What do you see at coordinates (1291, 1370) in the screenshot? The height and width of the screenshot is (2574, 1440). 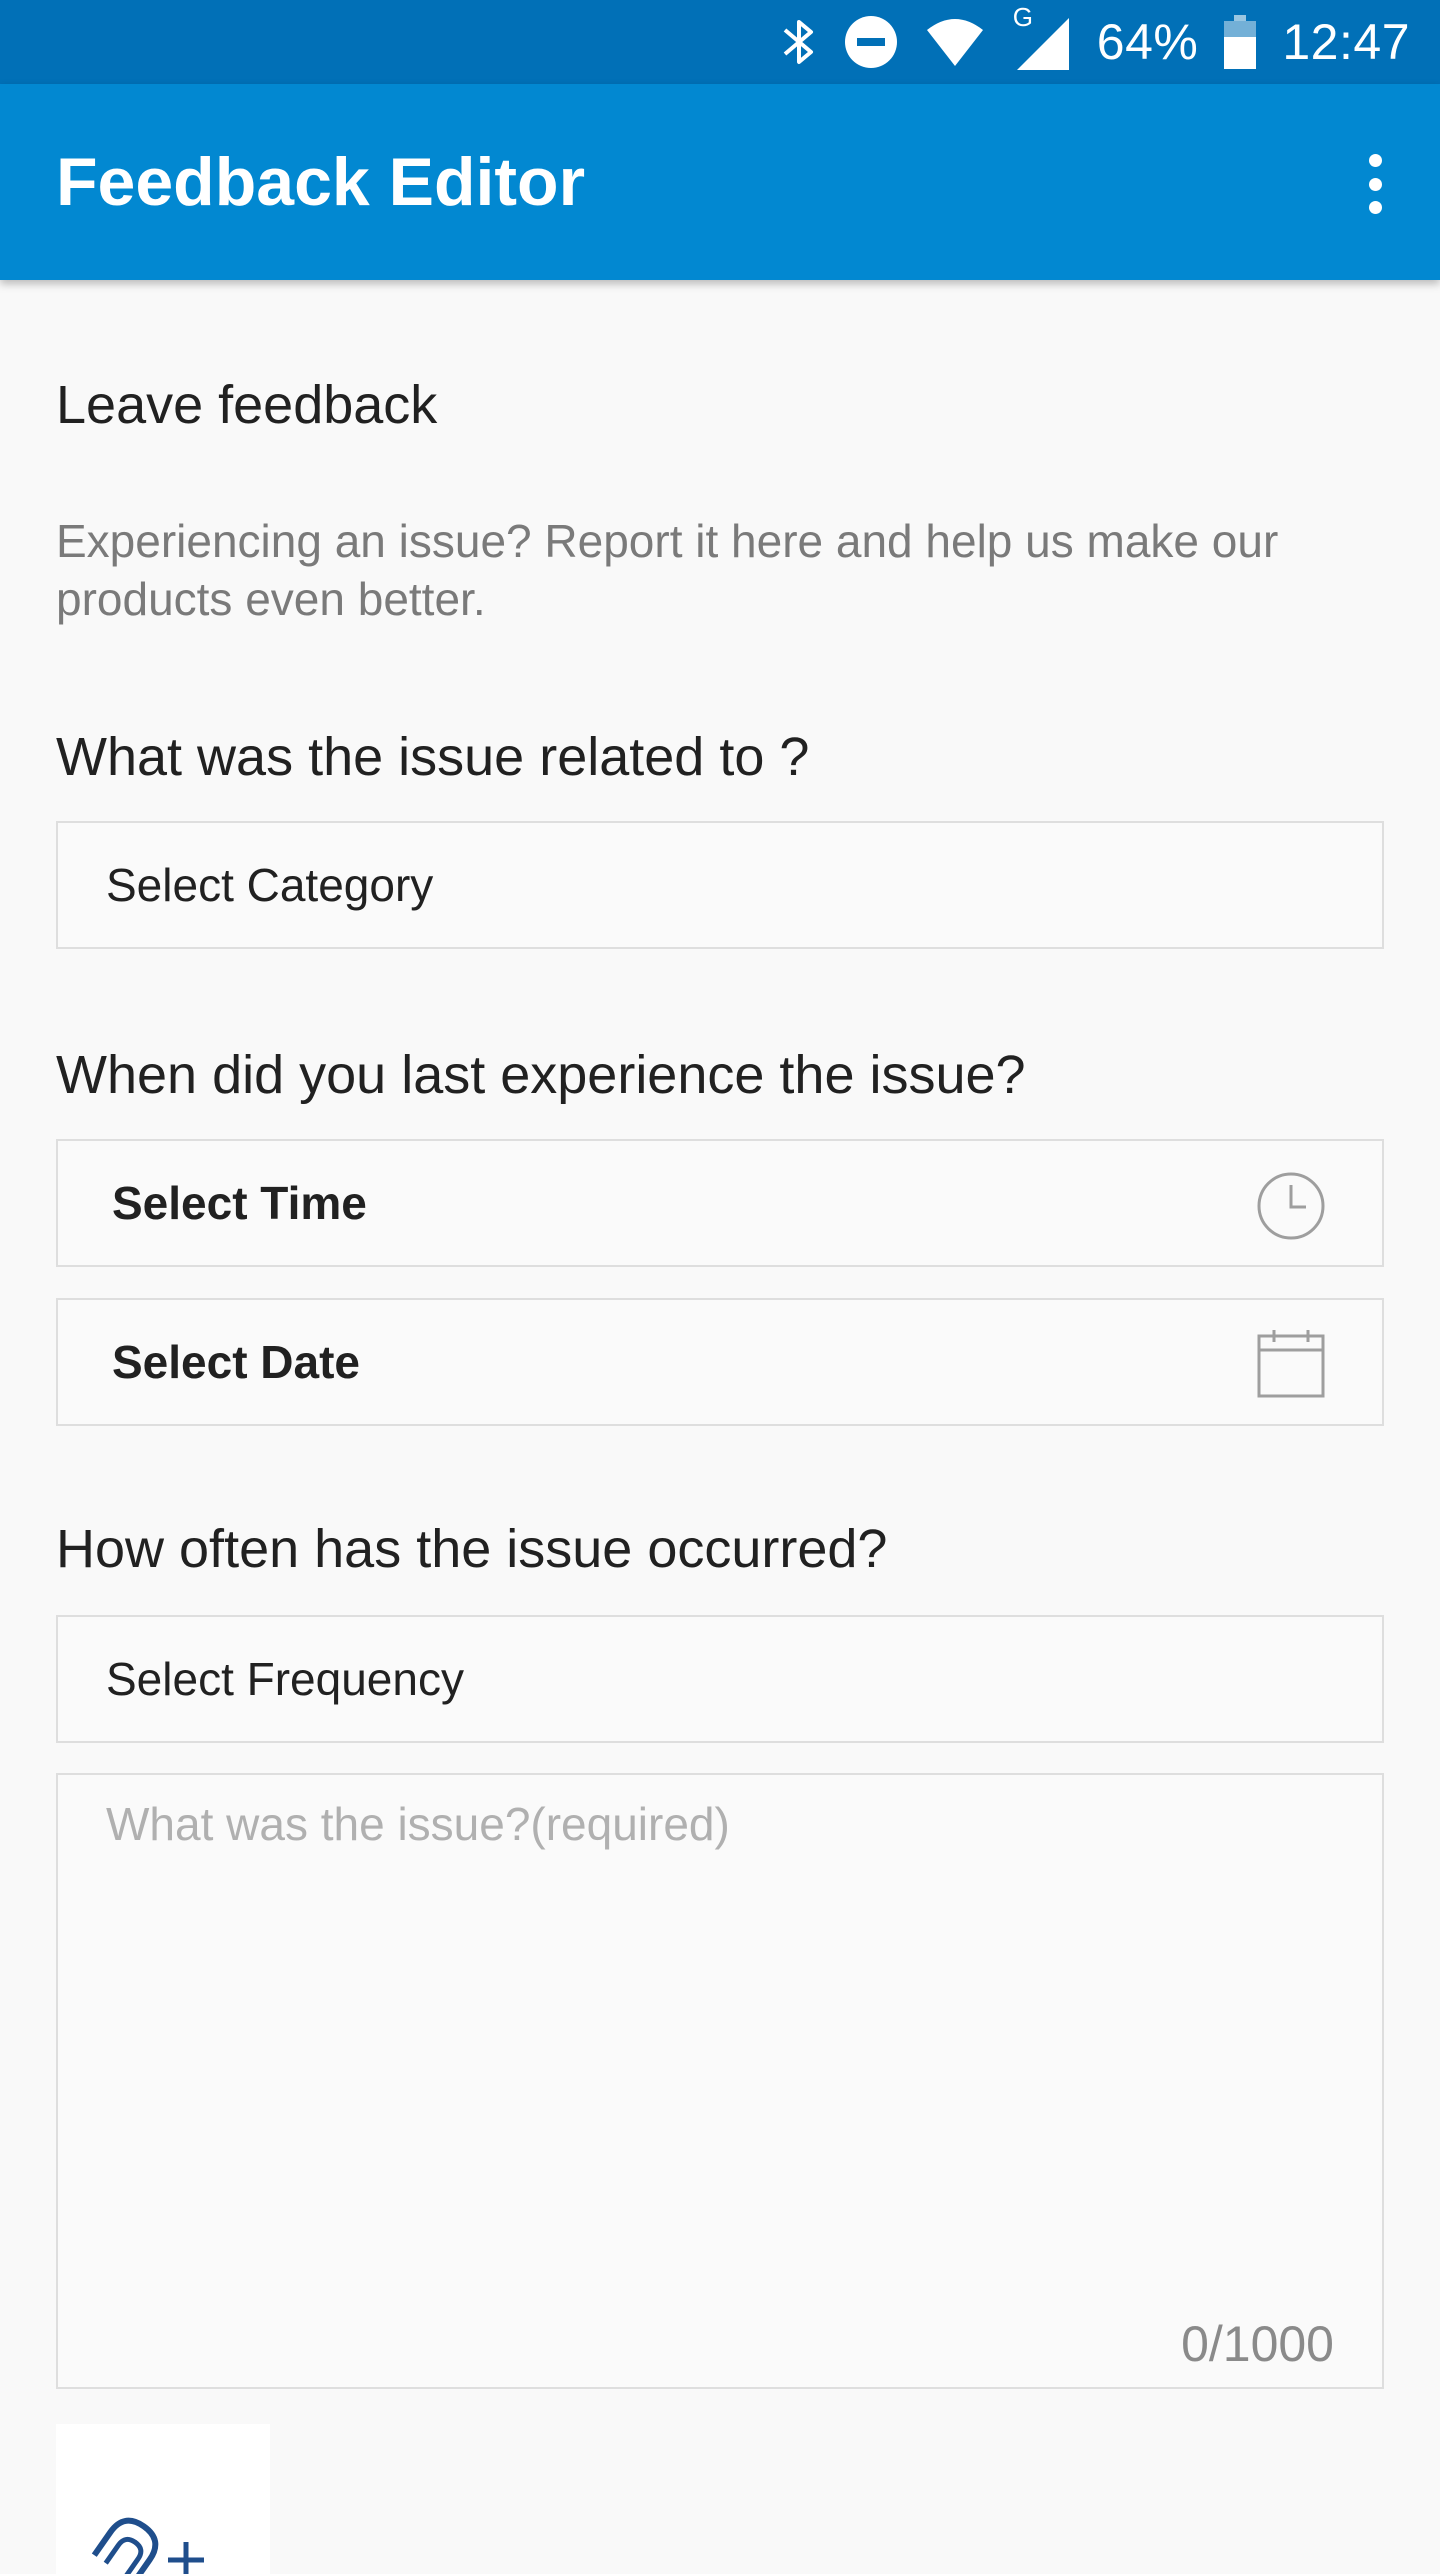 I see `calendar-icon` at bounding box center [1291, 1370].